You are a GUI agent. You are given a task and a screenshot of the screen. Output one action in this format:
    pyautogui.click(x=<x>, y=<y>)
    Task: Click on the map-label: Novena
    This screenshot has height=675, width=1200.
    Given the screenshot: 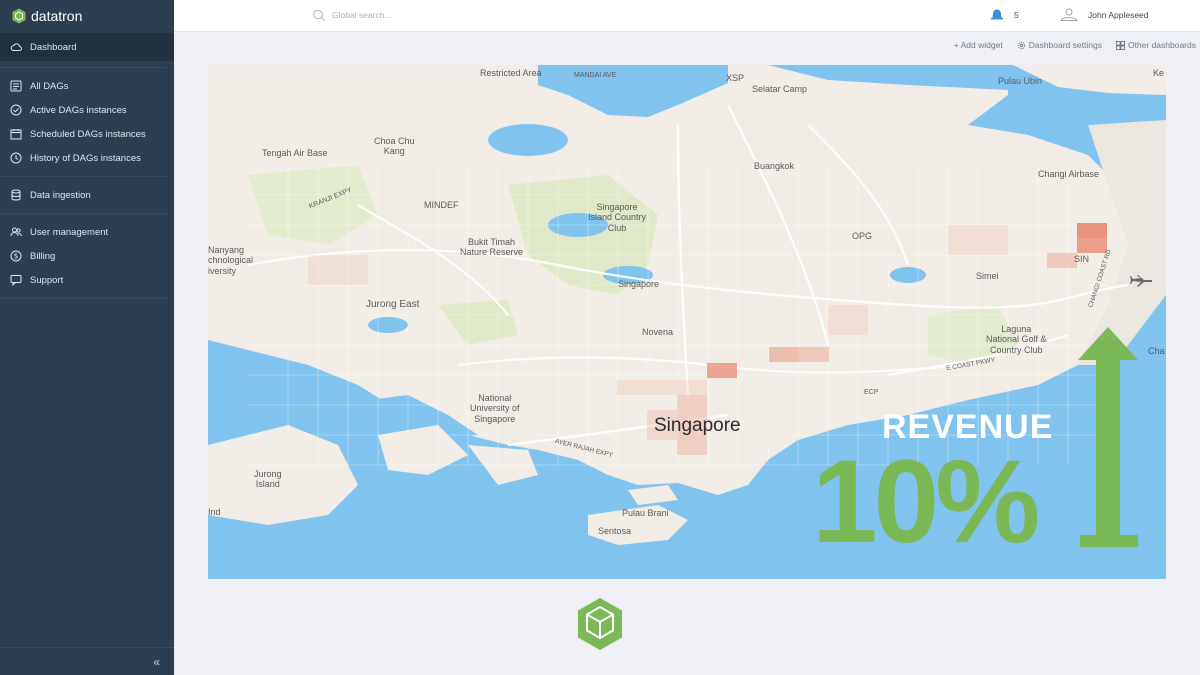 What is the action you would take?
    pyautogui.click(x=658, y=332)
    